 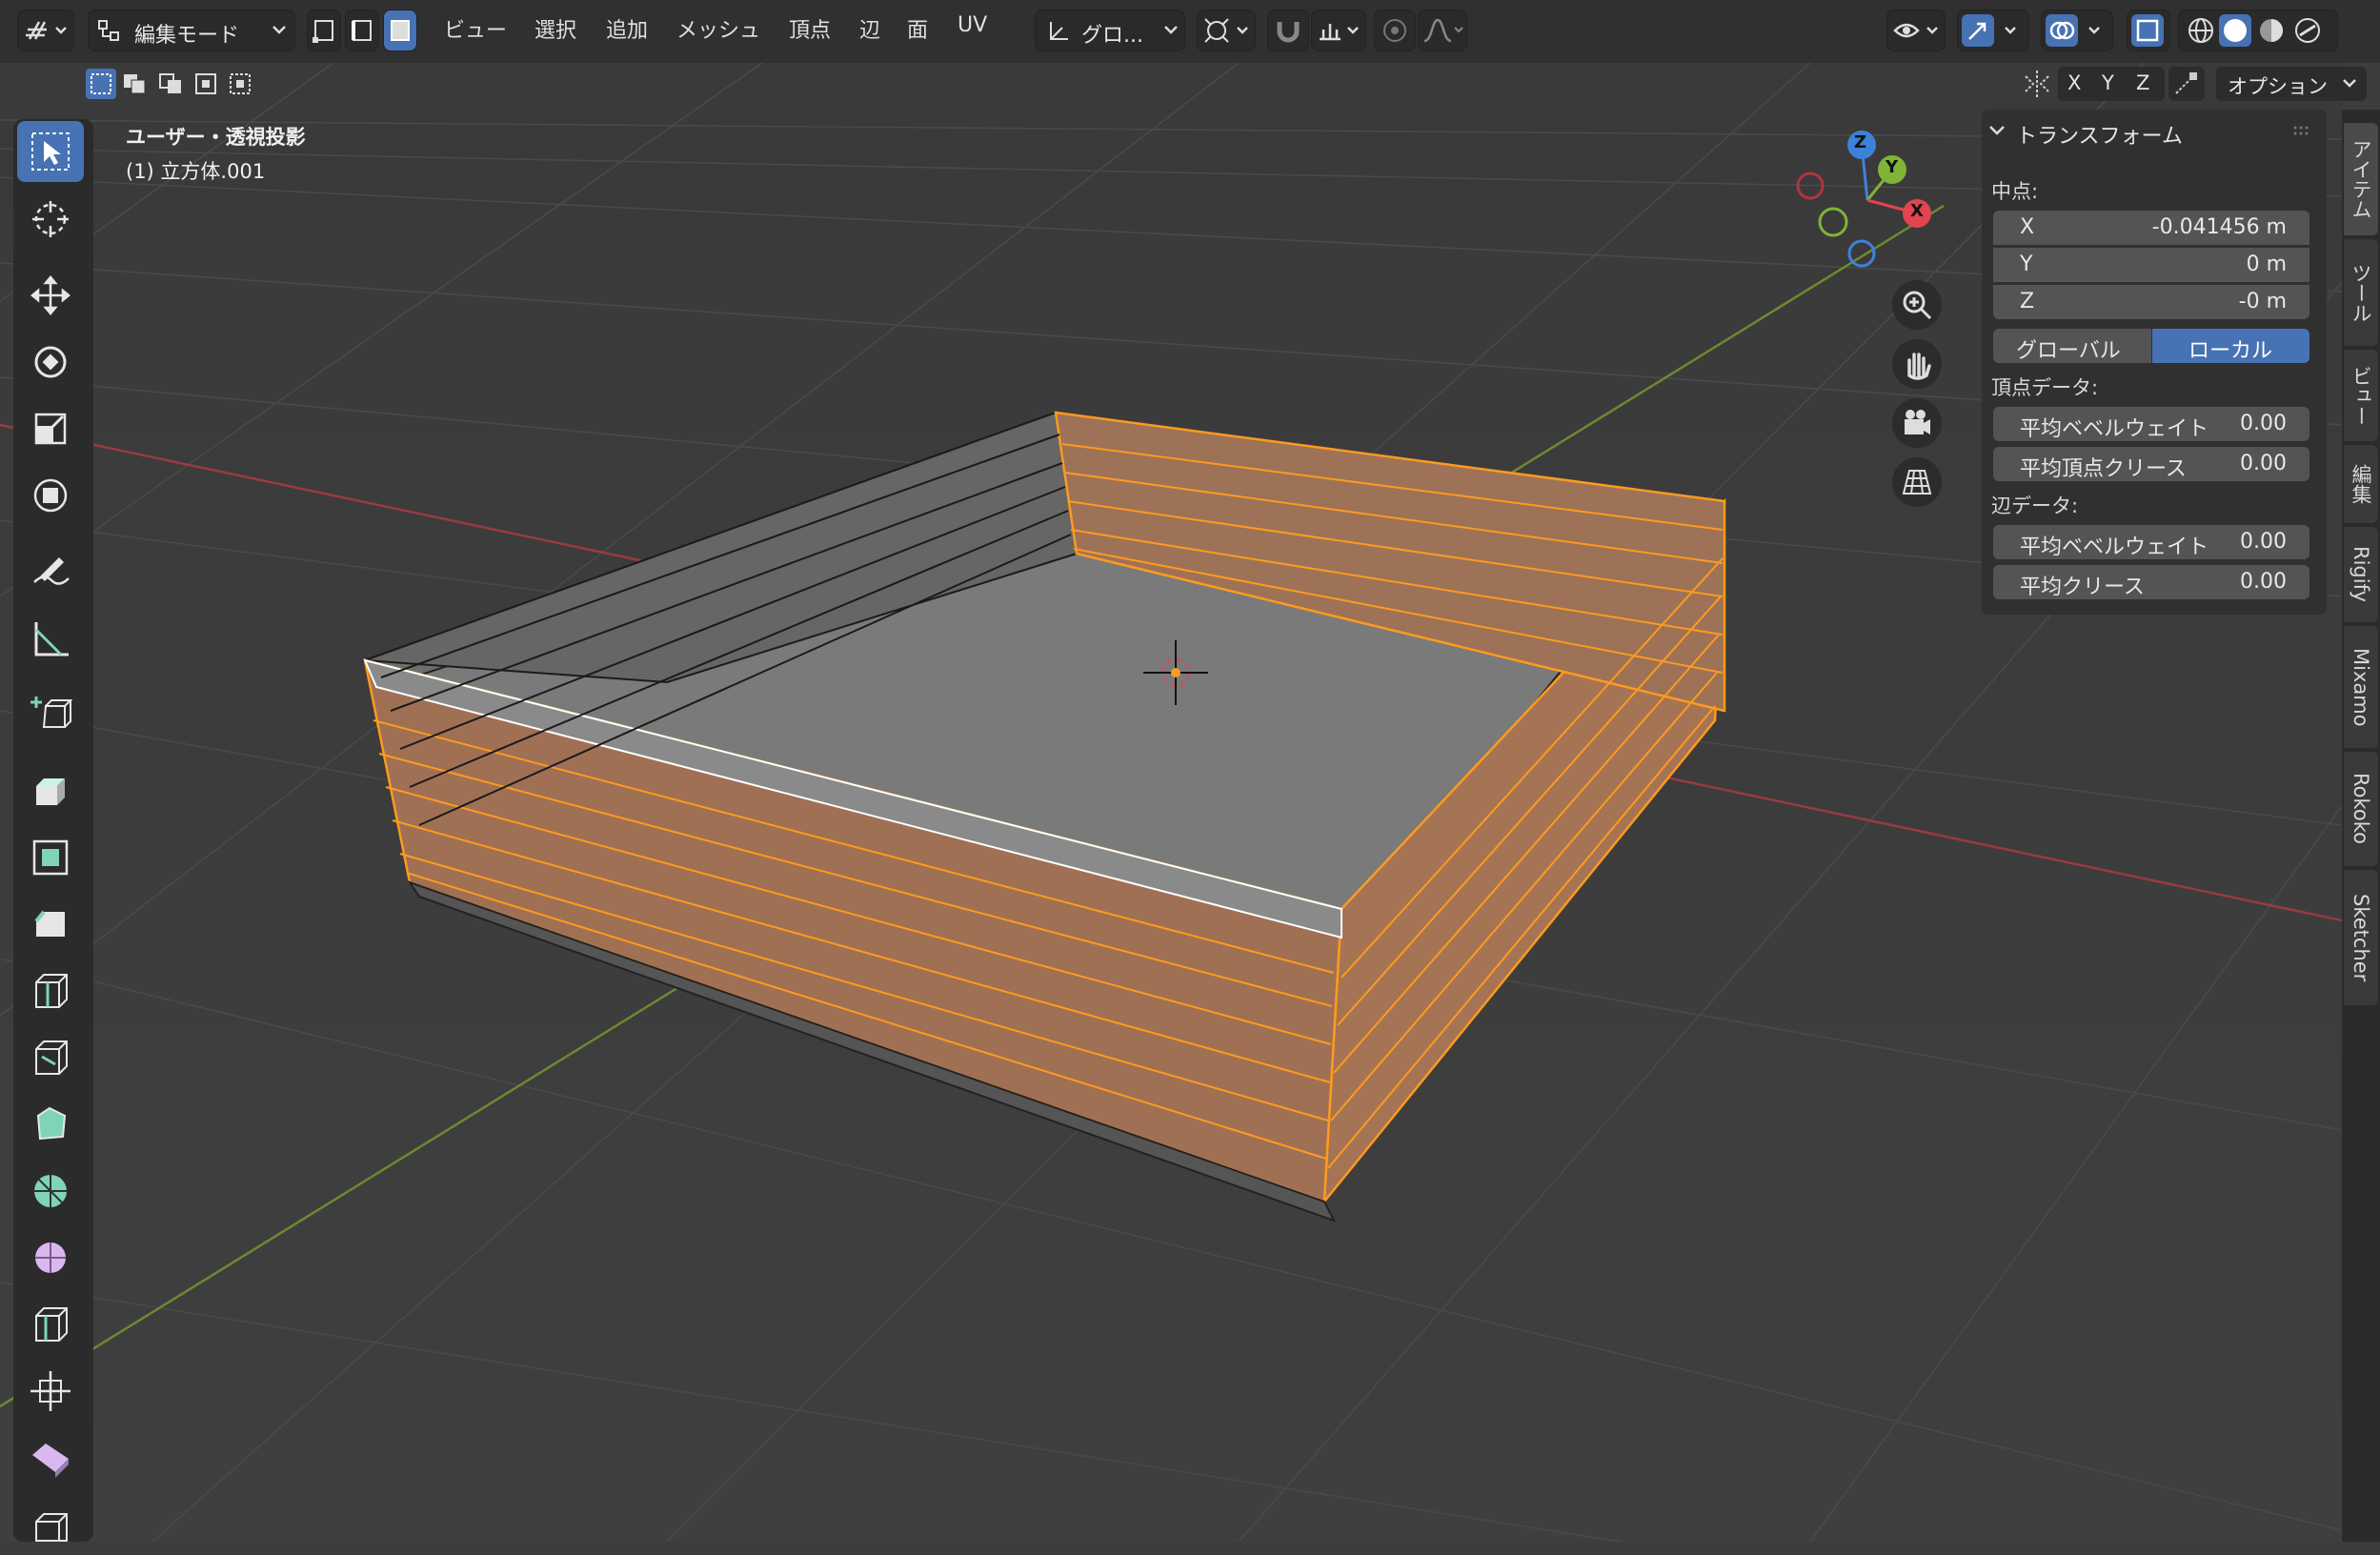 I want to click on knife-tool, so click(x=50, y=1058).